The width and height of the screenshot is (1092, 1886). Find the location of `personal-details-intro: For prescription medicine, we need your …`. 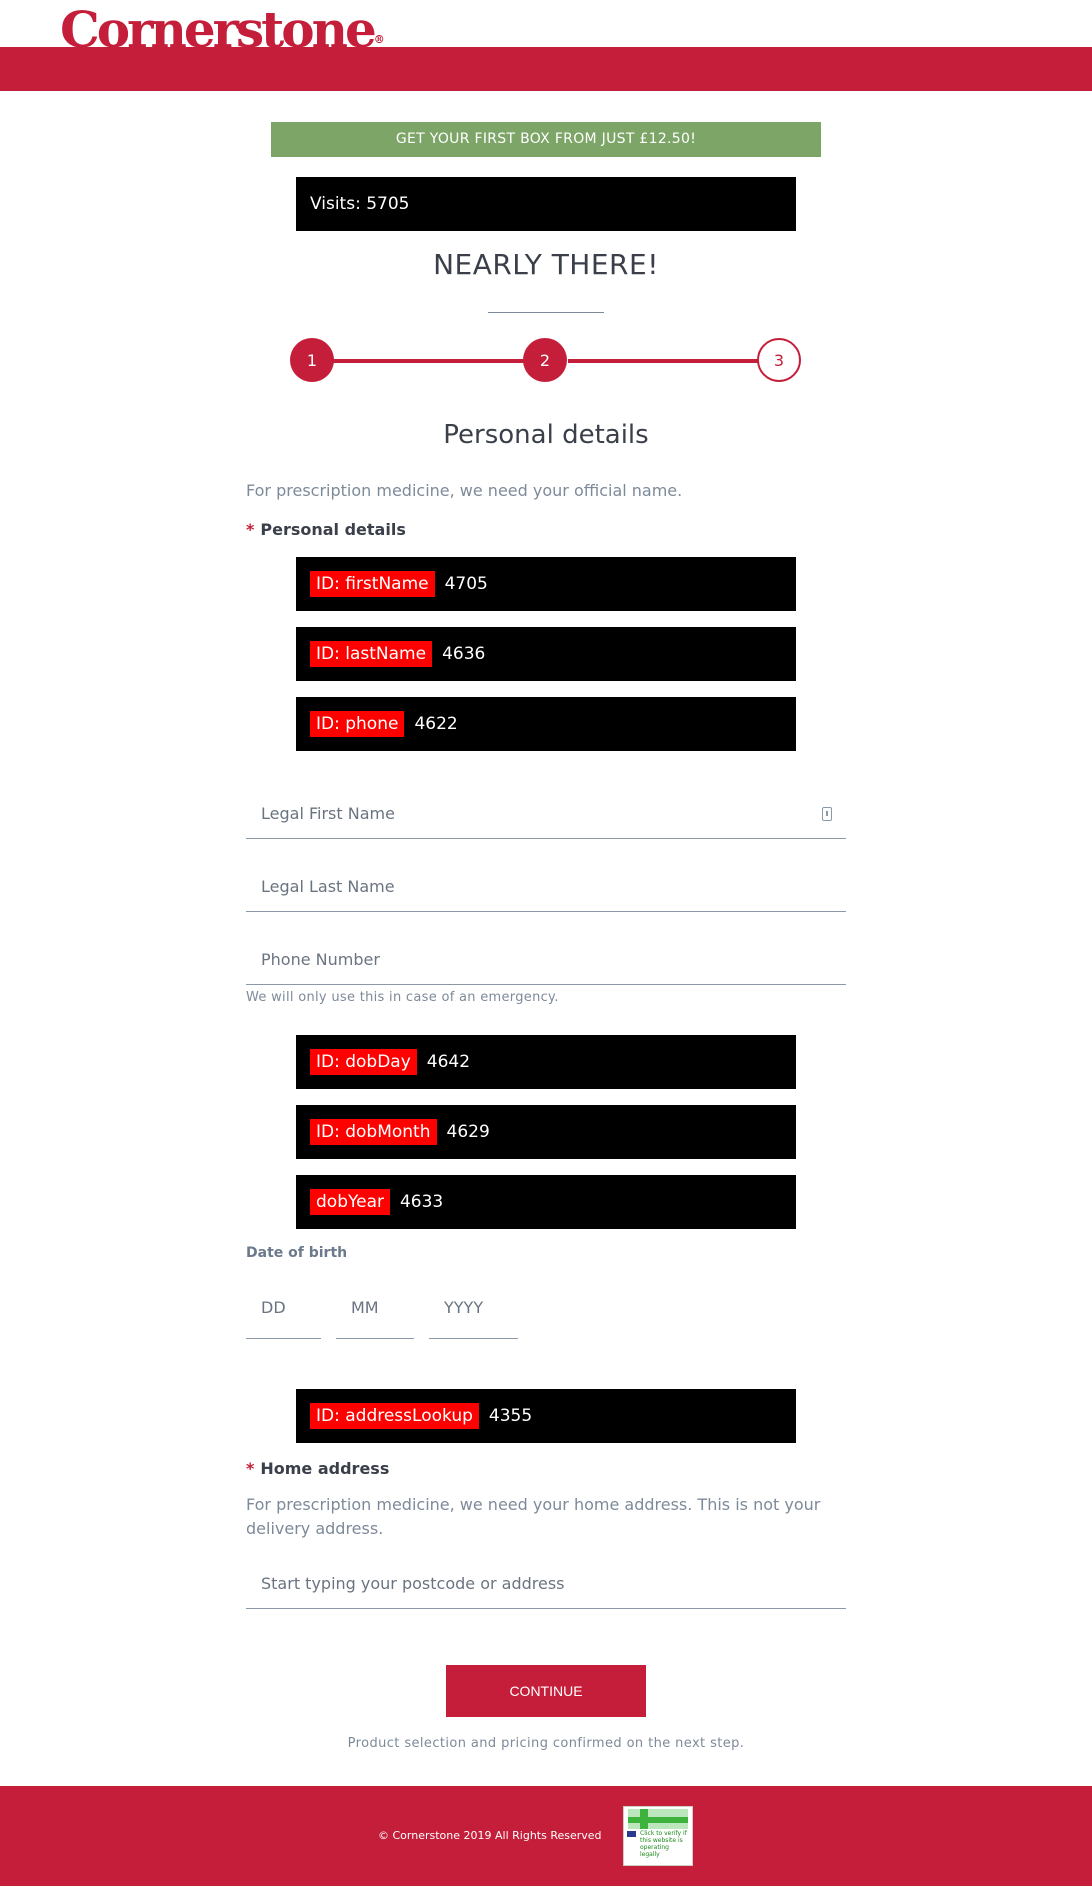

personal-details-intro: For prescription medicine, we need your … is located at coordinates (464, 490).